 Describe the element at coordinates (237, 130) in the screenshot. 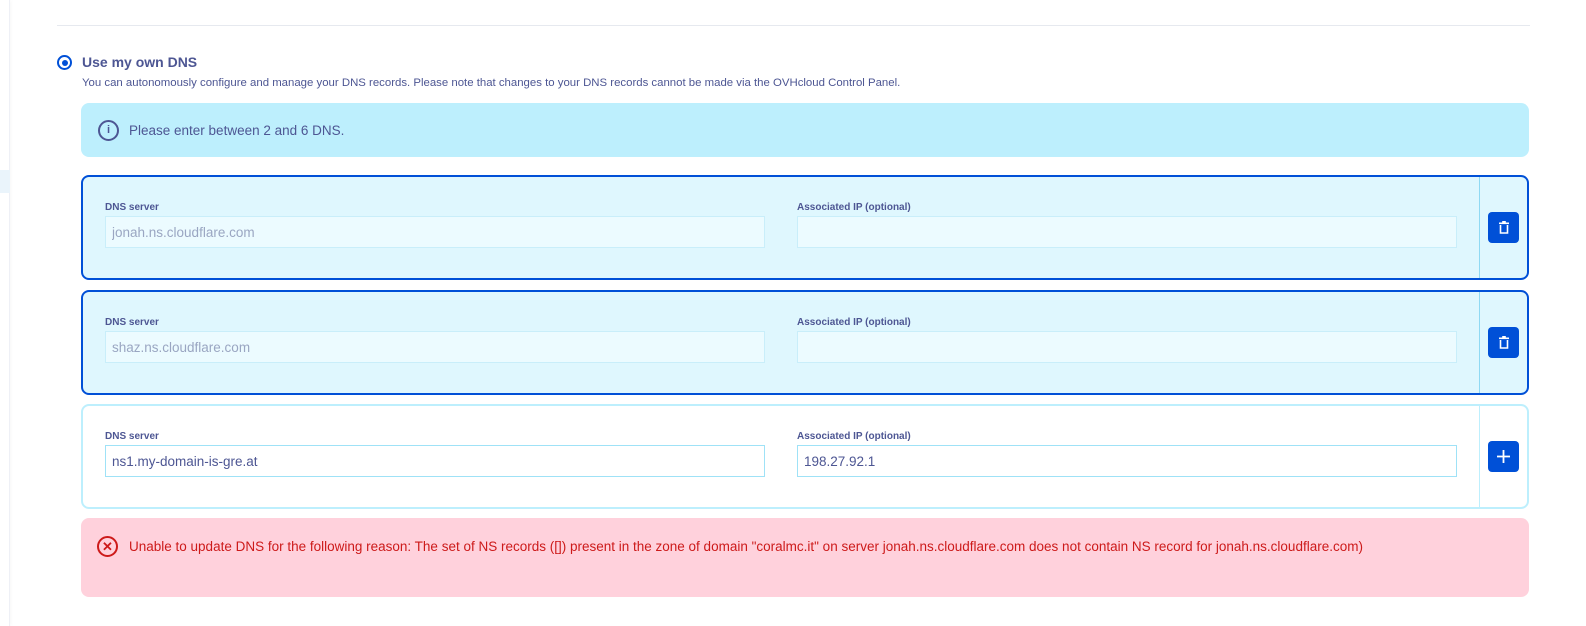

I see `info-text: Please enter between 2 and 6 DNS.` at that location.